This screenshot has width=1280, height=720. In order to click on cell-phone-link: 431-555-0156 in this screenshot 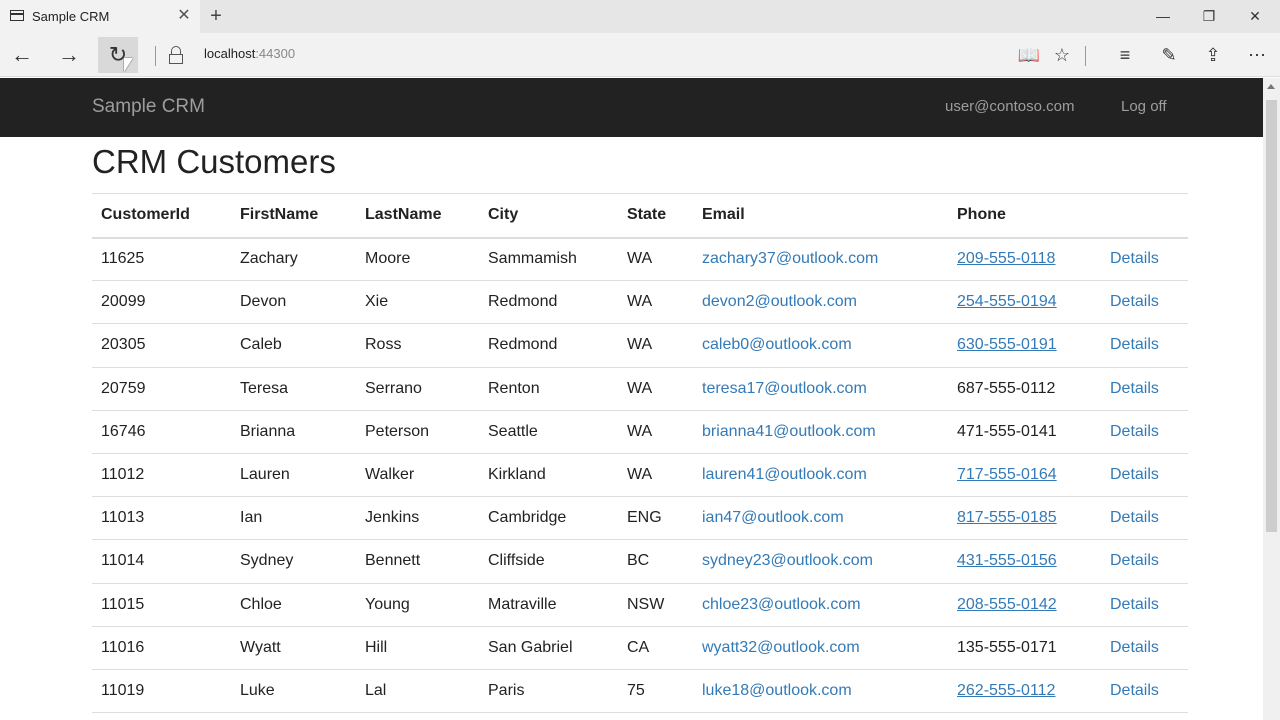, I will do `click(1007, 560)`.